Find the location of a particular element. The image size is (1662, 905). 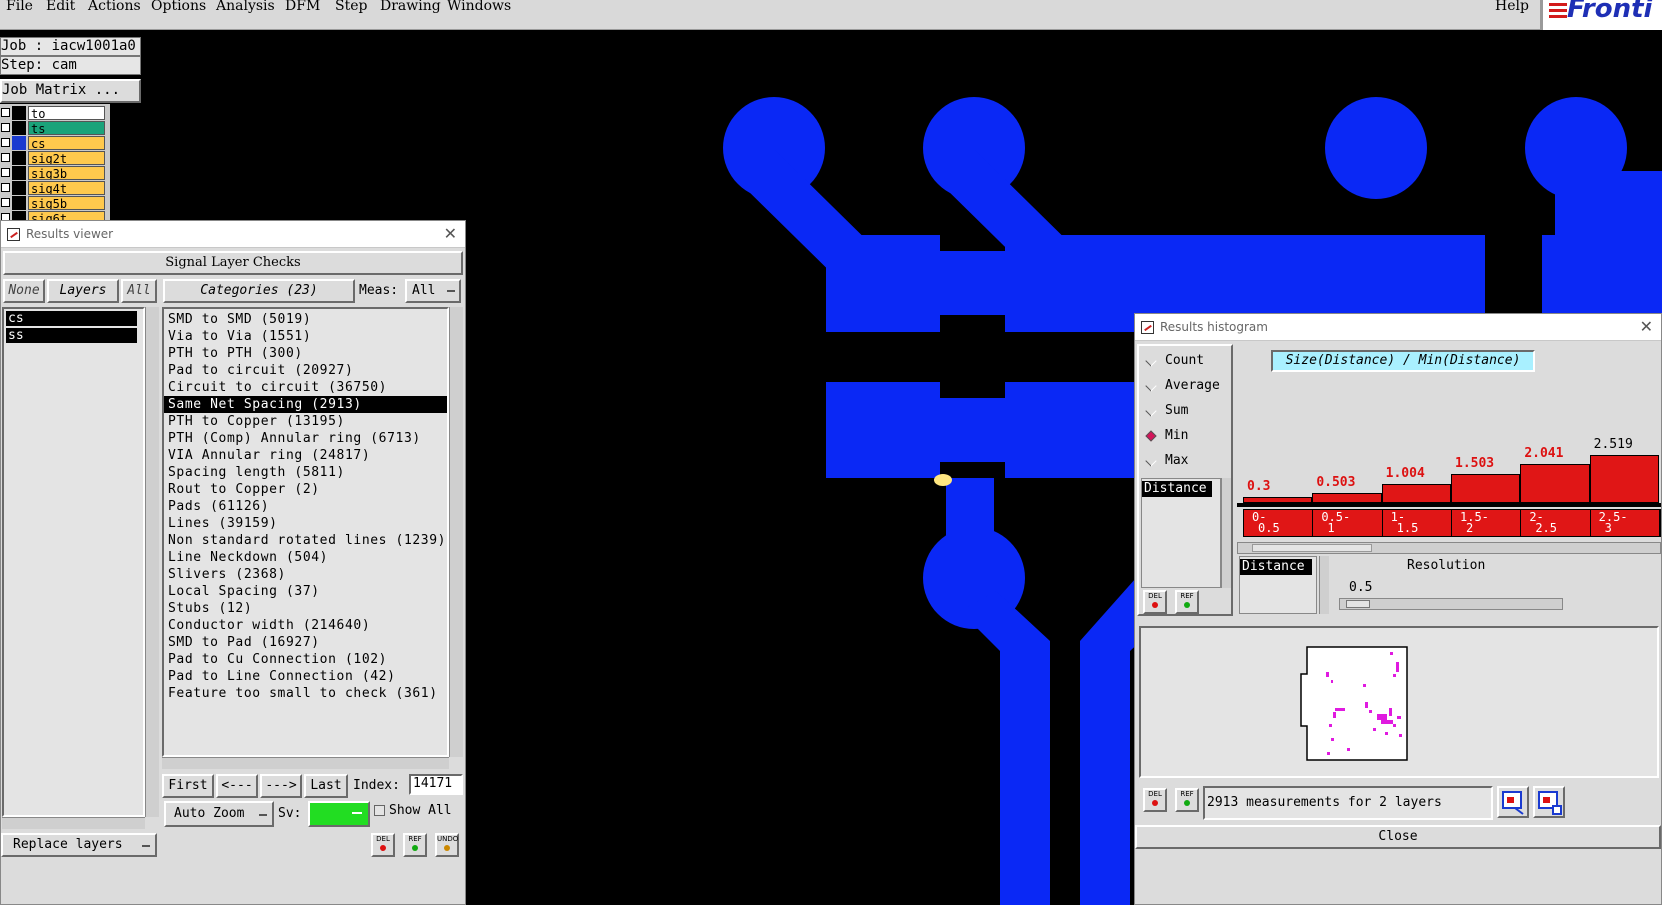

layer-name: sig6t is located at coordinates (66, 215).